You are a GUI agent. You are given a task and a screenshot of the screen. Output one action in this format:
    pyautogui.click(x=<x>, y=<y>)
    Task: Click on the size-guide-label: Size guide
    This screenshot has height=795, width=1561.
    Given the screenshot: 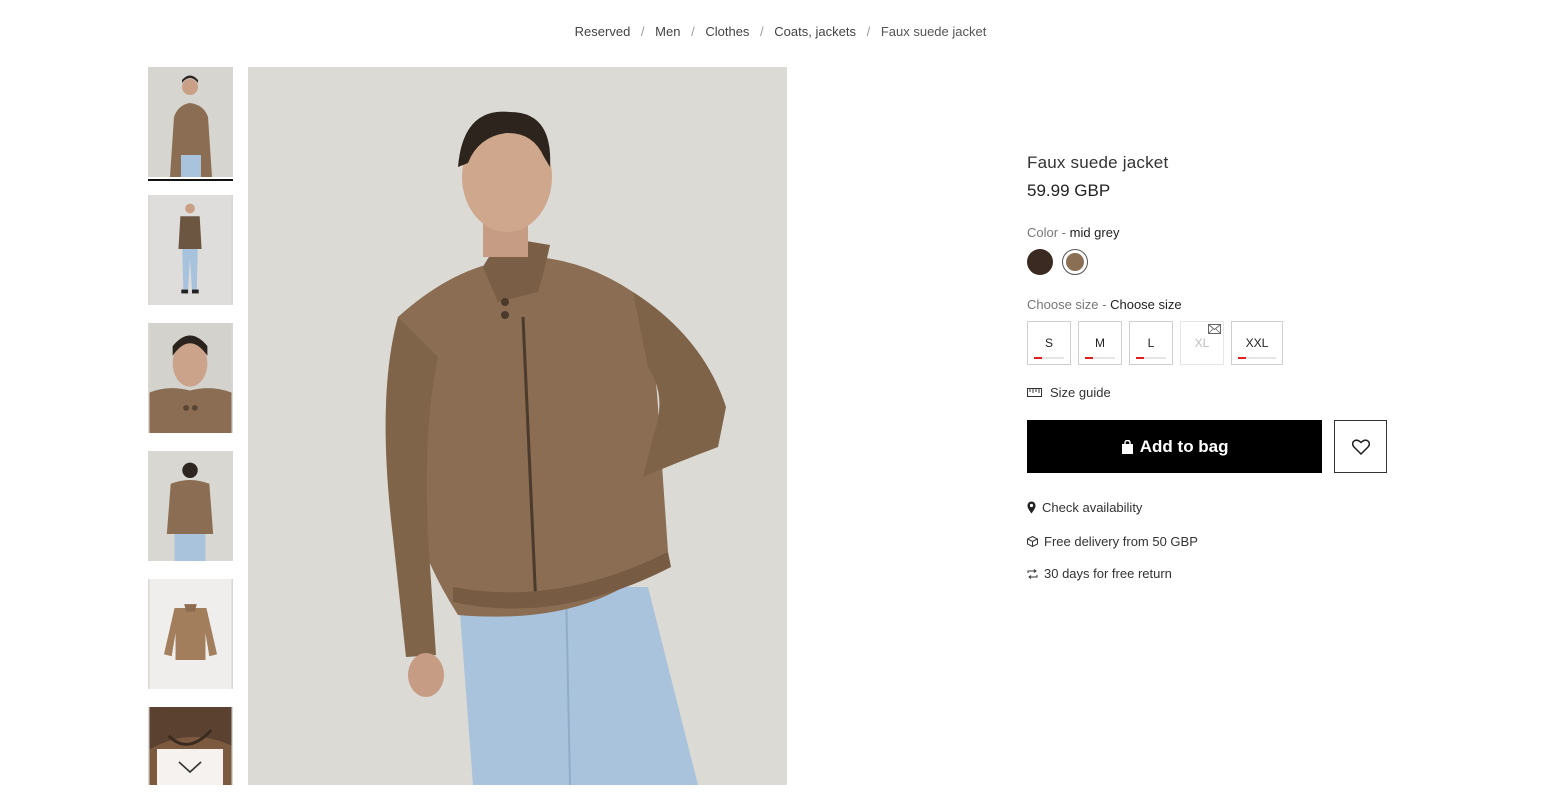 What is the action you would take?
    pyautogui.click(x=1080, y=392)
    